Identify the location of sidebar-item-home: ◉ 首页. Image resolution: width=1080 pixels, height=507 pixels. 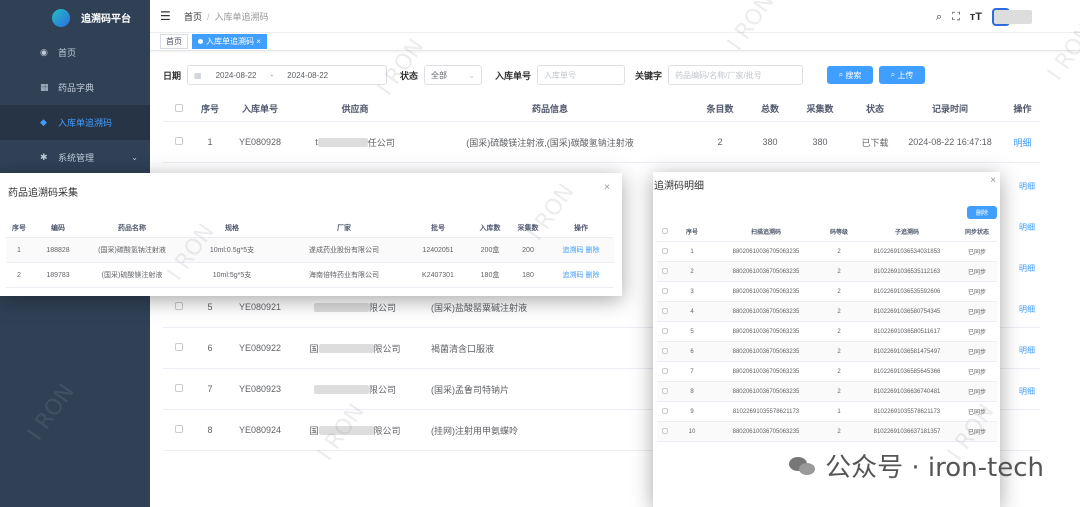
(75, 52).